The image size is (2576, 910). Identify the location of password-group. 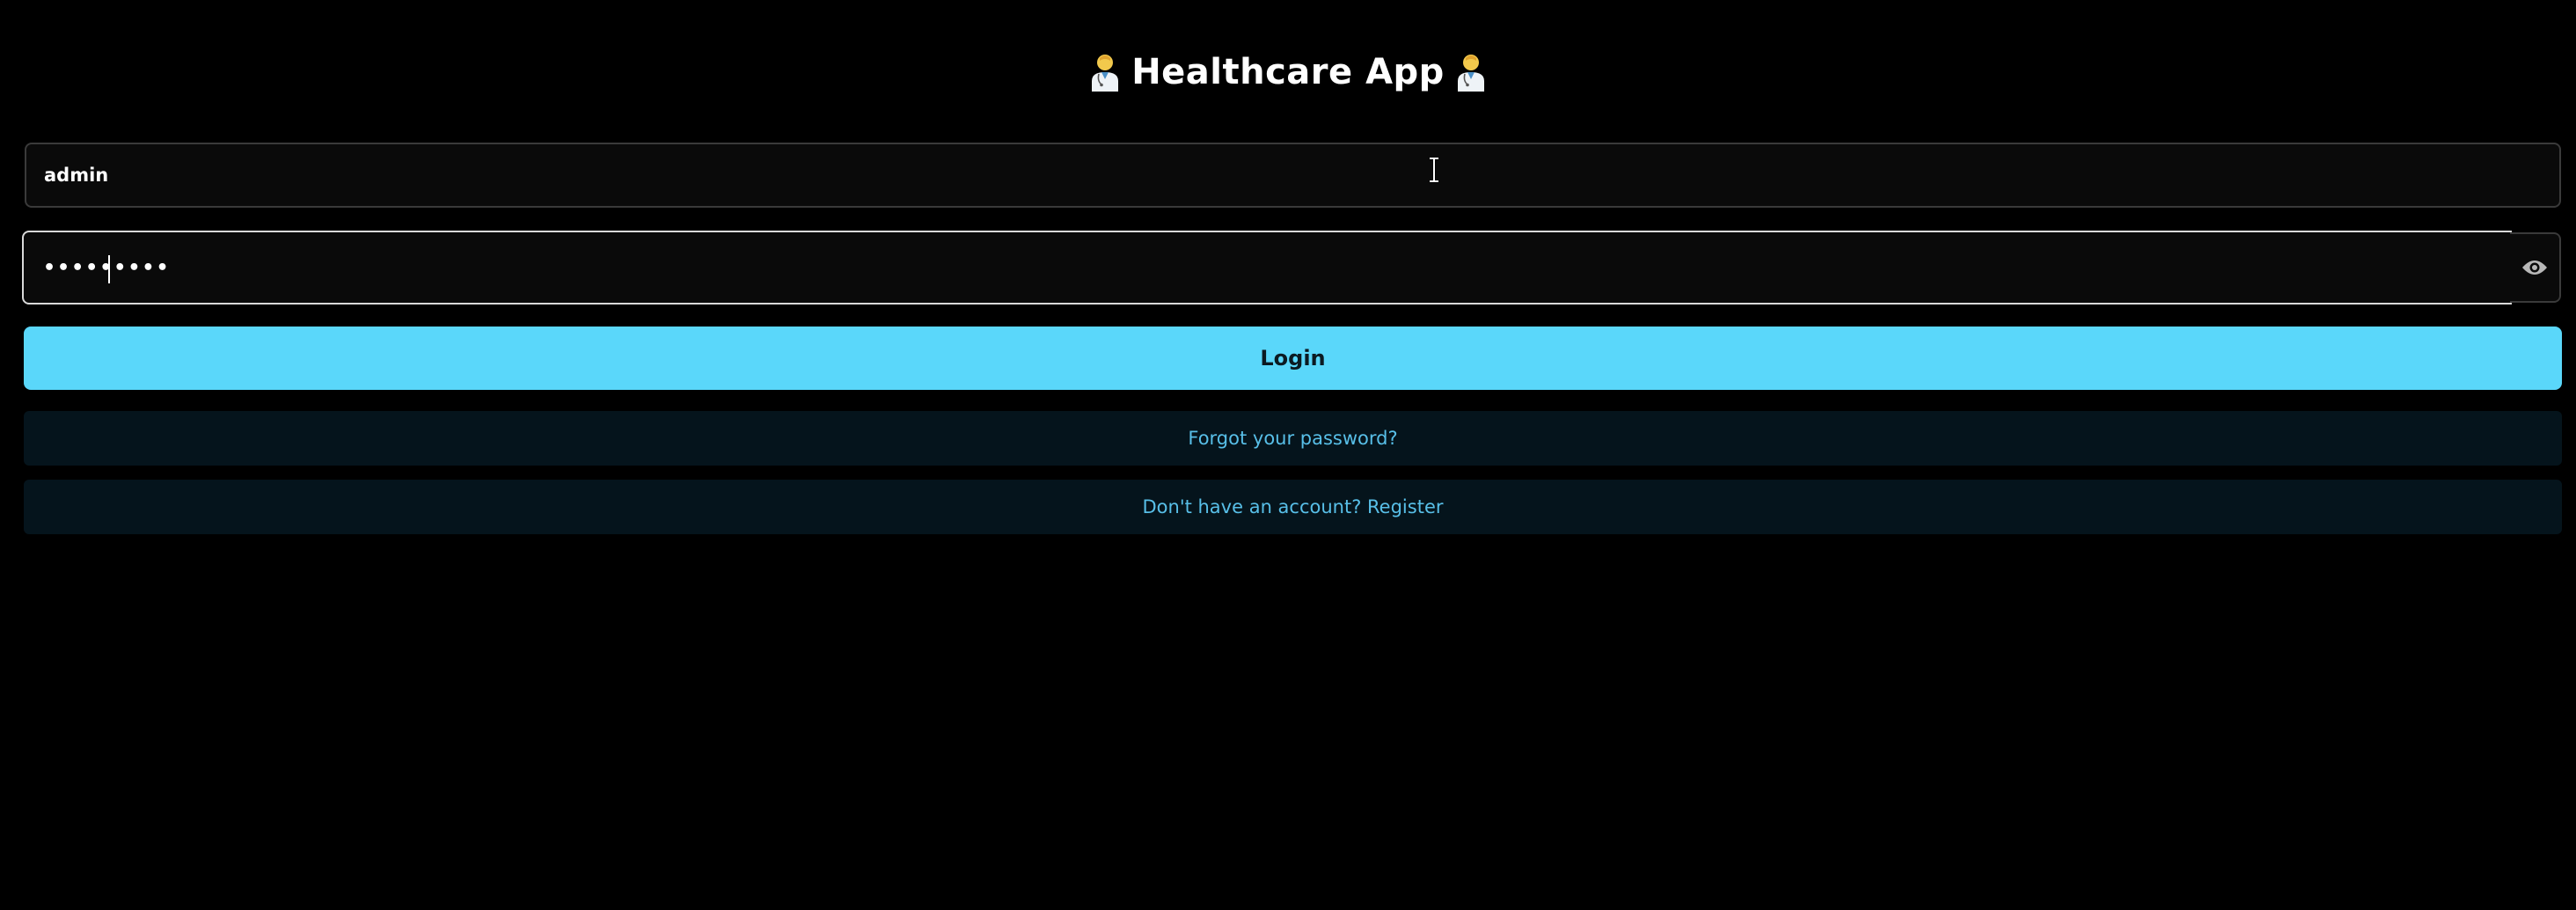
(1291, 268).